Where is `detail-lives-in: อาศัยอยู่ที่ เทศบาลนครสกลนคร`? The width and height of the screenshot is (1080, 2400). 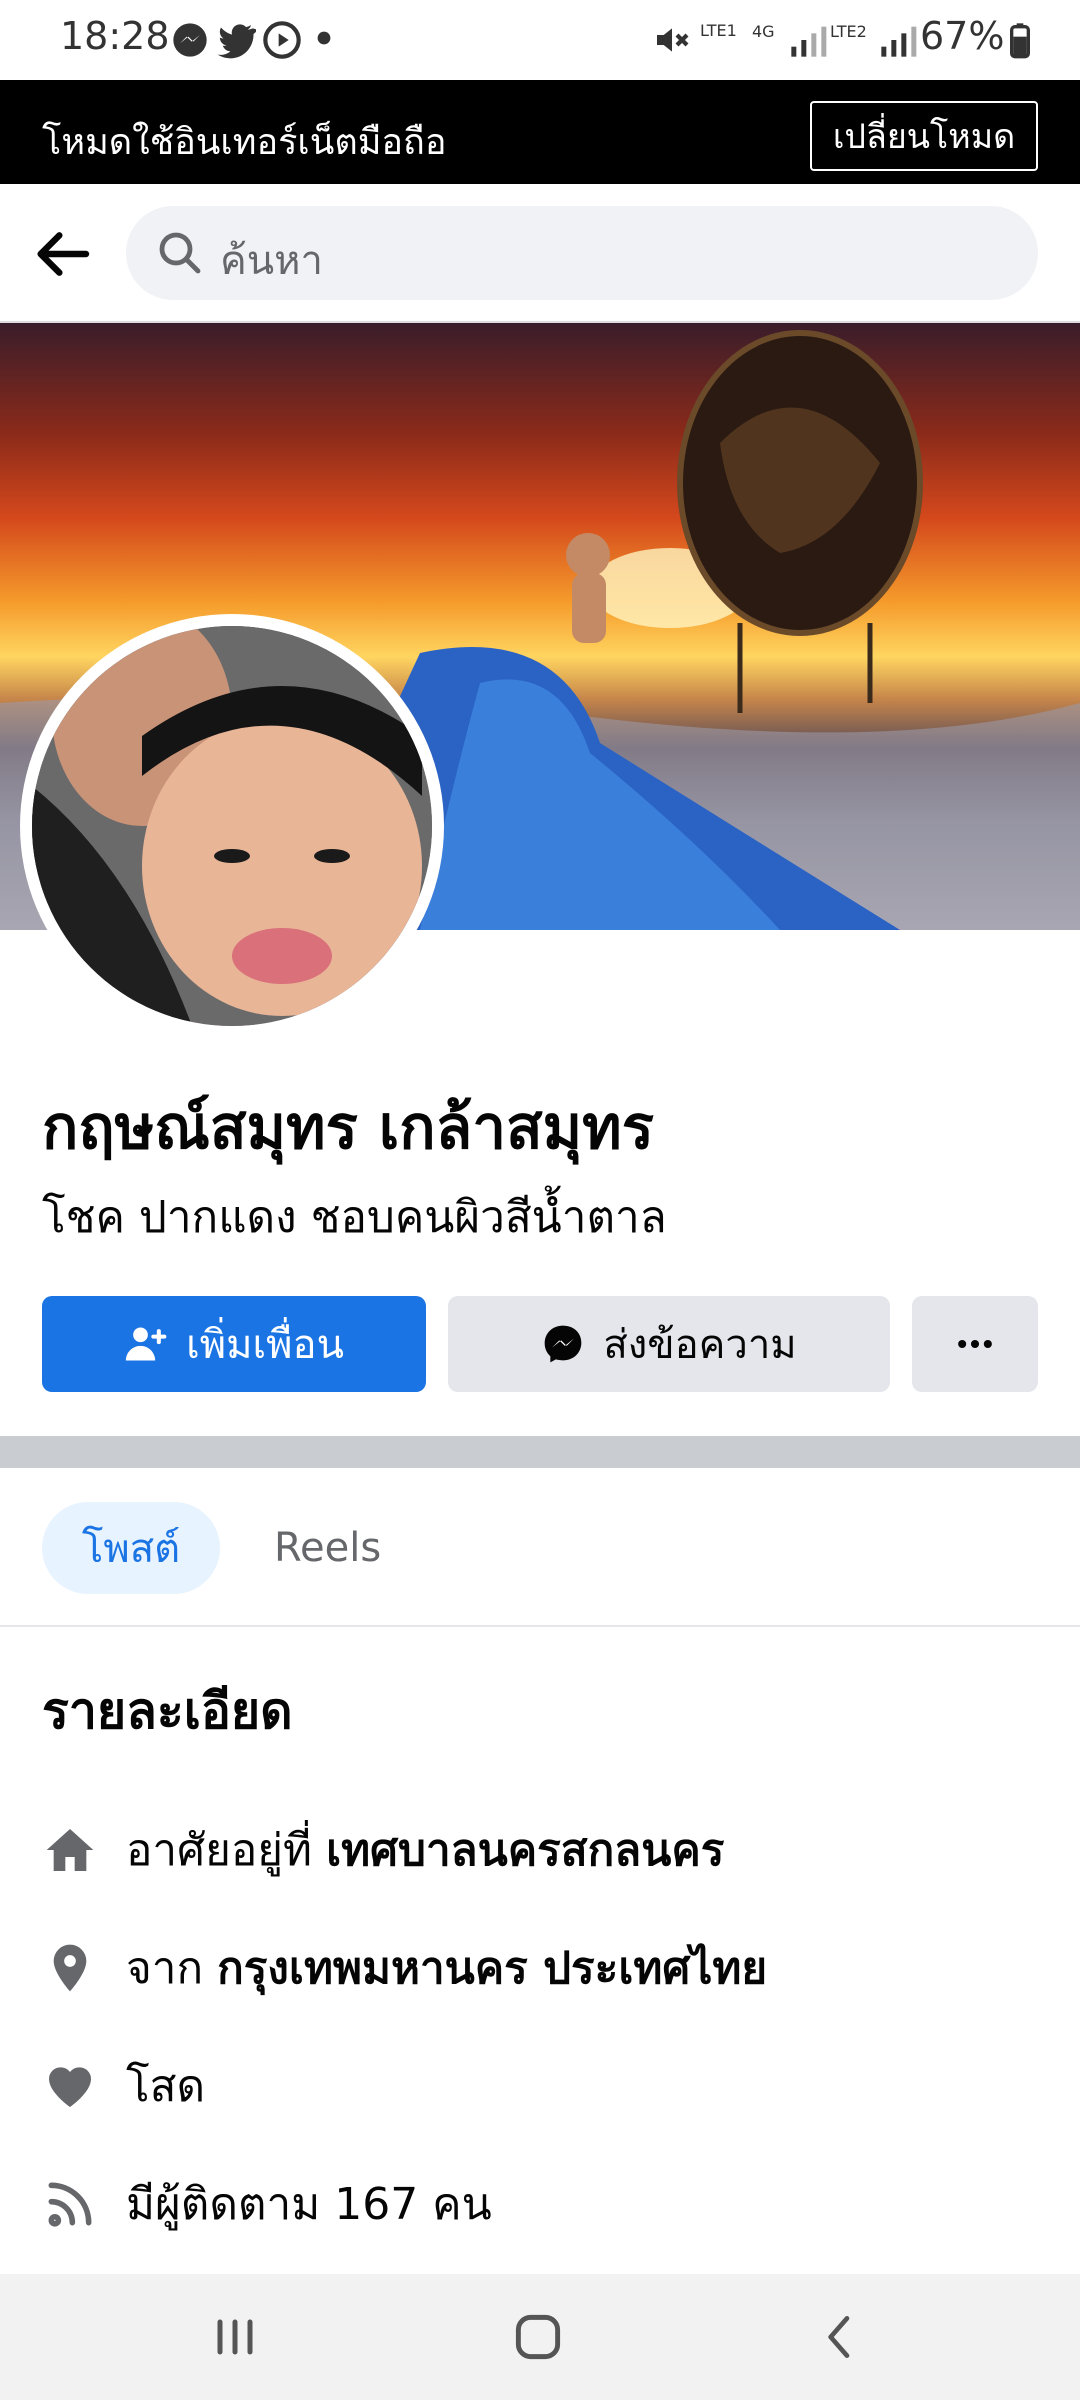 detail-lives-in: อาศัยอยู่ที่ เทศบาลนครสกลนคร is located at coordinates (383, 1850).